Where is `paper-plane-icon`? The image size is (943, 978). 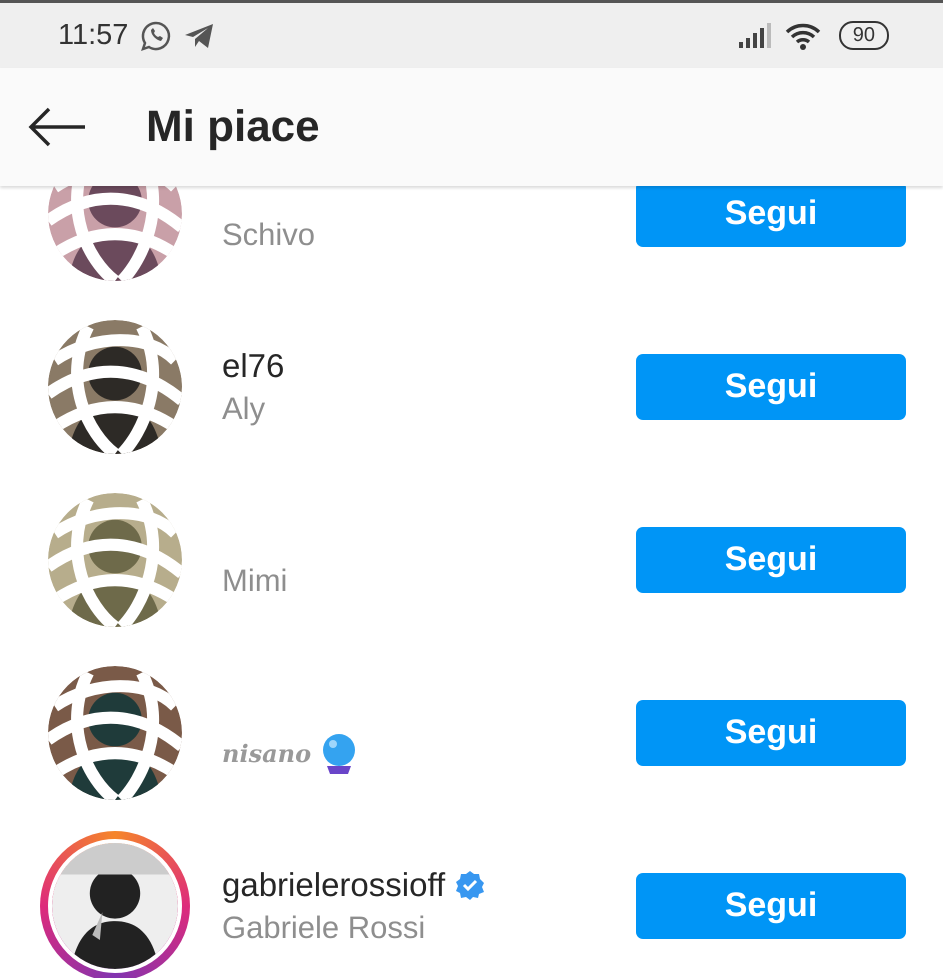
paper-plane-icon is located at coordinates (199, 36).